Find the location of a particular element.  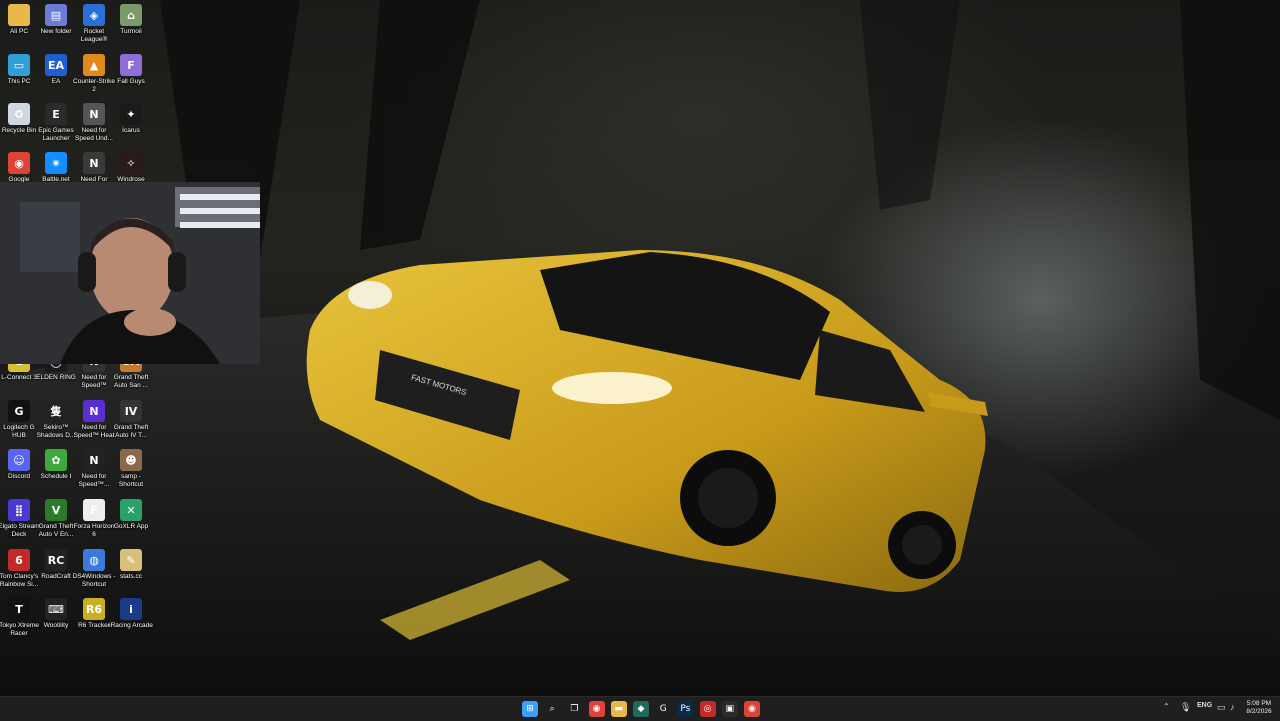

clock-date: 8/2/2026 is located at coordinates (1259, 711).